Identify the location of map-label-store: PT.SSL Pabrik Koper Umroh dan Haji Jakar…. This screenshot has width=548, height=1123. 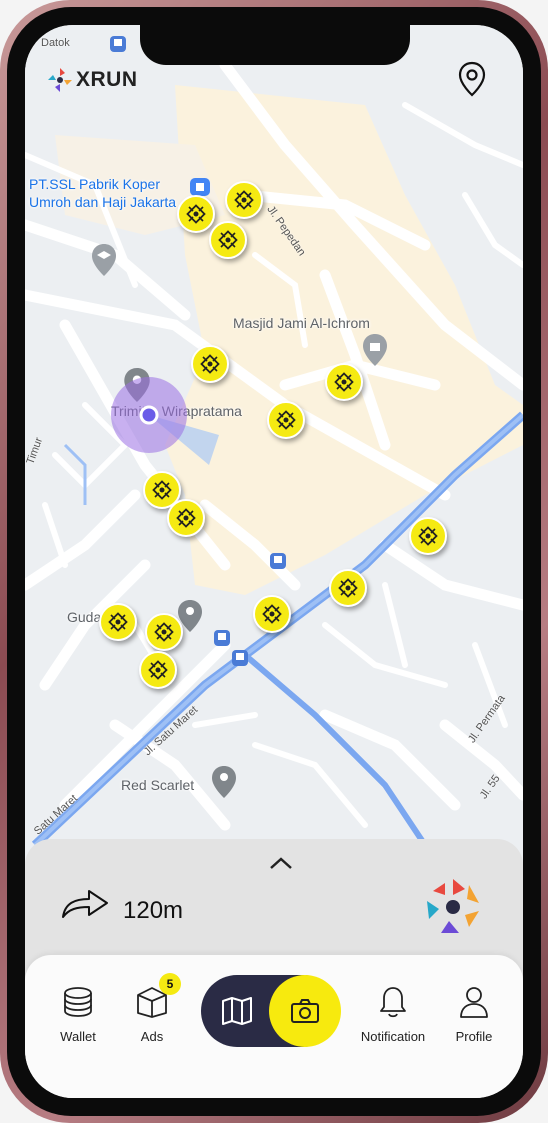
(102, 193).